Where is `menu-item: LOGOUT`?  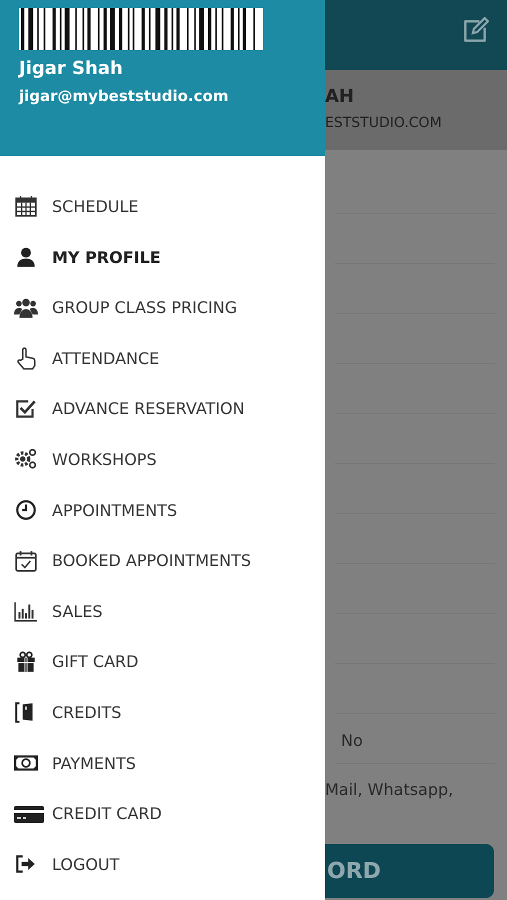
menu-item: LOGOUT is located at coordinates (162, 874).